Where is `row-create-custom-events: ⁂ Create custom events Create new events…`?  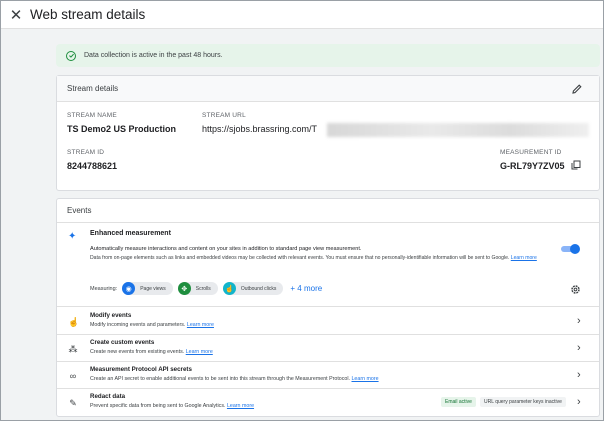
row-create-custom-events: ⁂ Create custom events Create new events… is located at coordinates (328, 349).